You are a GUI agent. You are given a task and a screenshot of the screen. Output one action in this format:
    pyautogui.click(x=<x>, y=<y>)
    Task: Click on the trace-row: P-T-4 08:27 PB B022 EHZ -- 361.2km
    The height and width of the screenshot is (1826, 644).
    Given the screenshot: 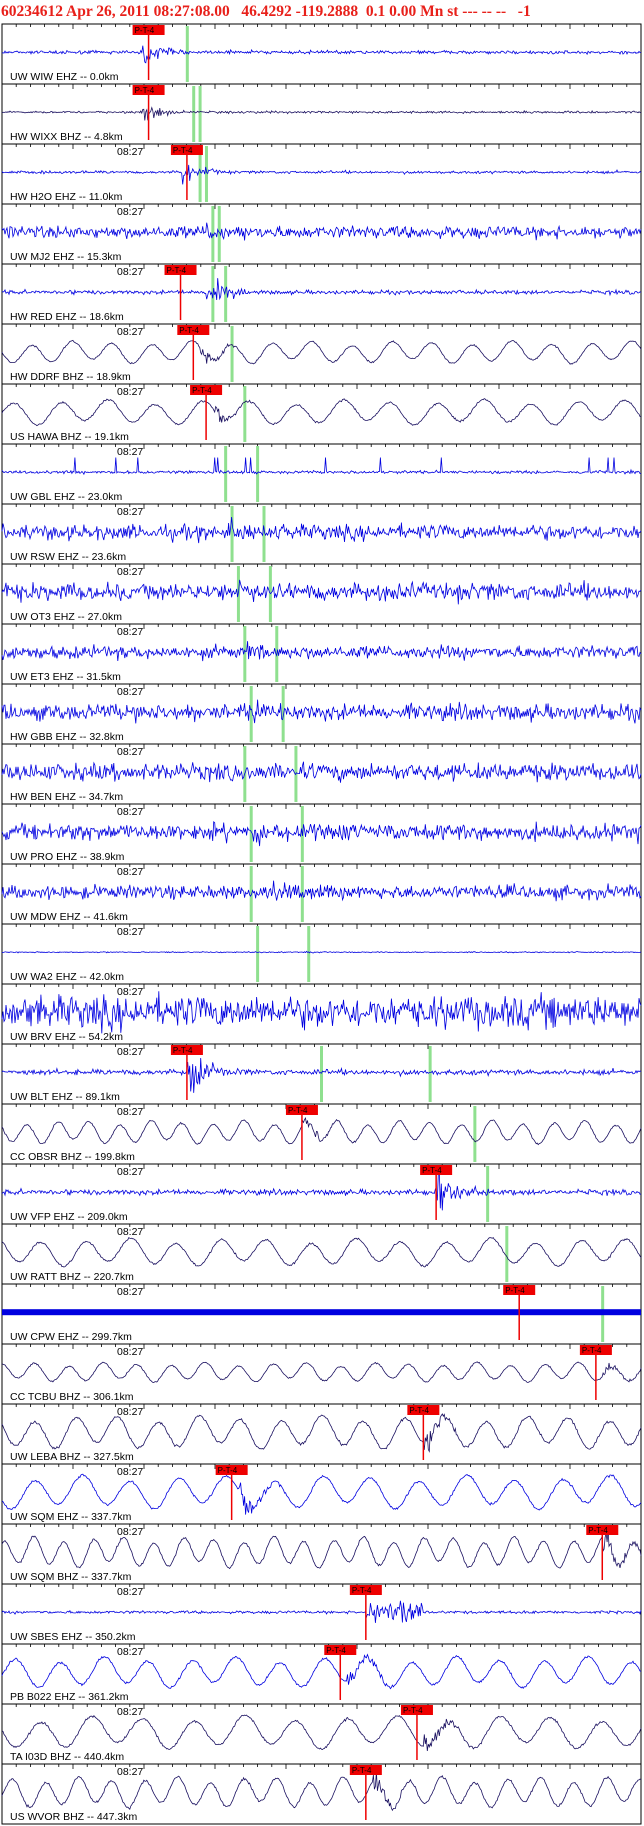 What is the action you would take?
    pyautogui.click(x=321, y=1673)
    